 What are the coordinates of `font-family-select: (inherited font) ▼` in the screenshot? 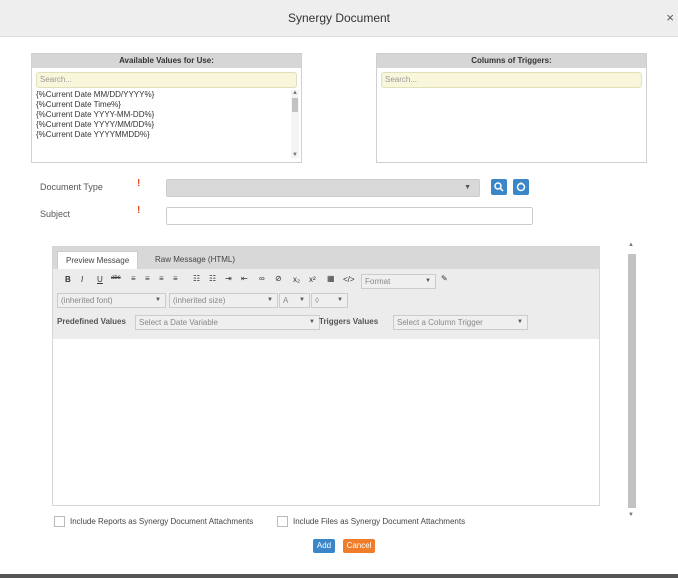 It's located at (111, 300).